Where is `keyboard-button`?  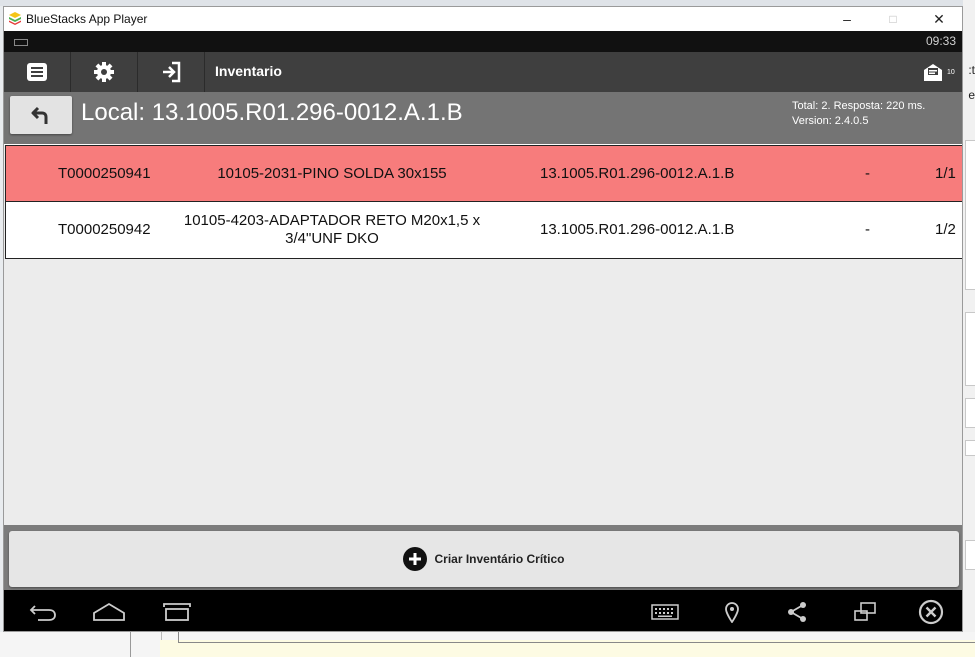
keyboard-button is located at coordinates (665, 610).